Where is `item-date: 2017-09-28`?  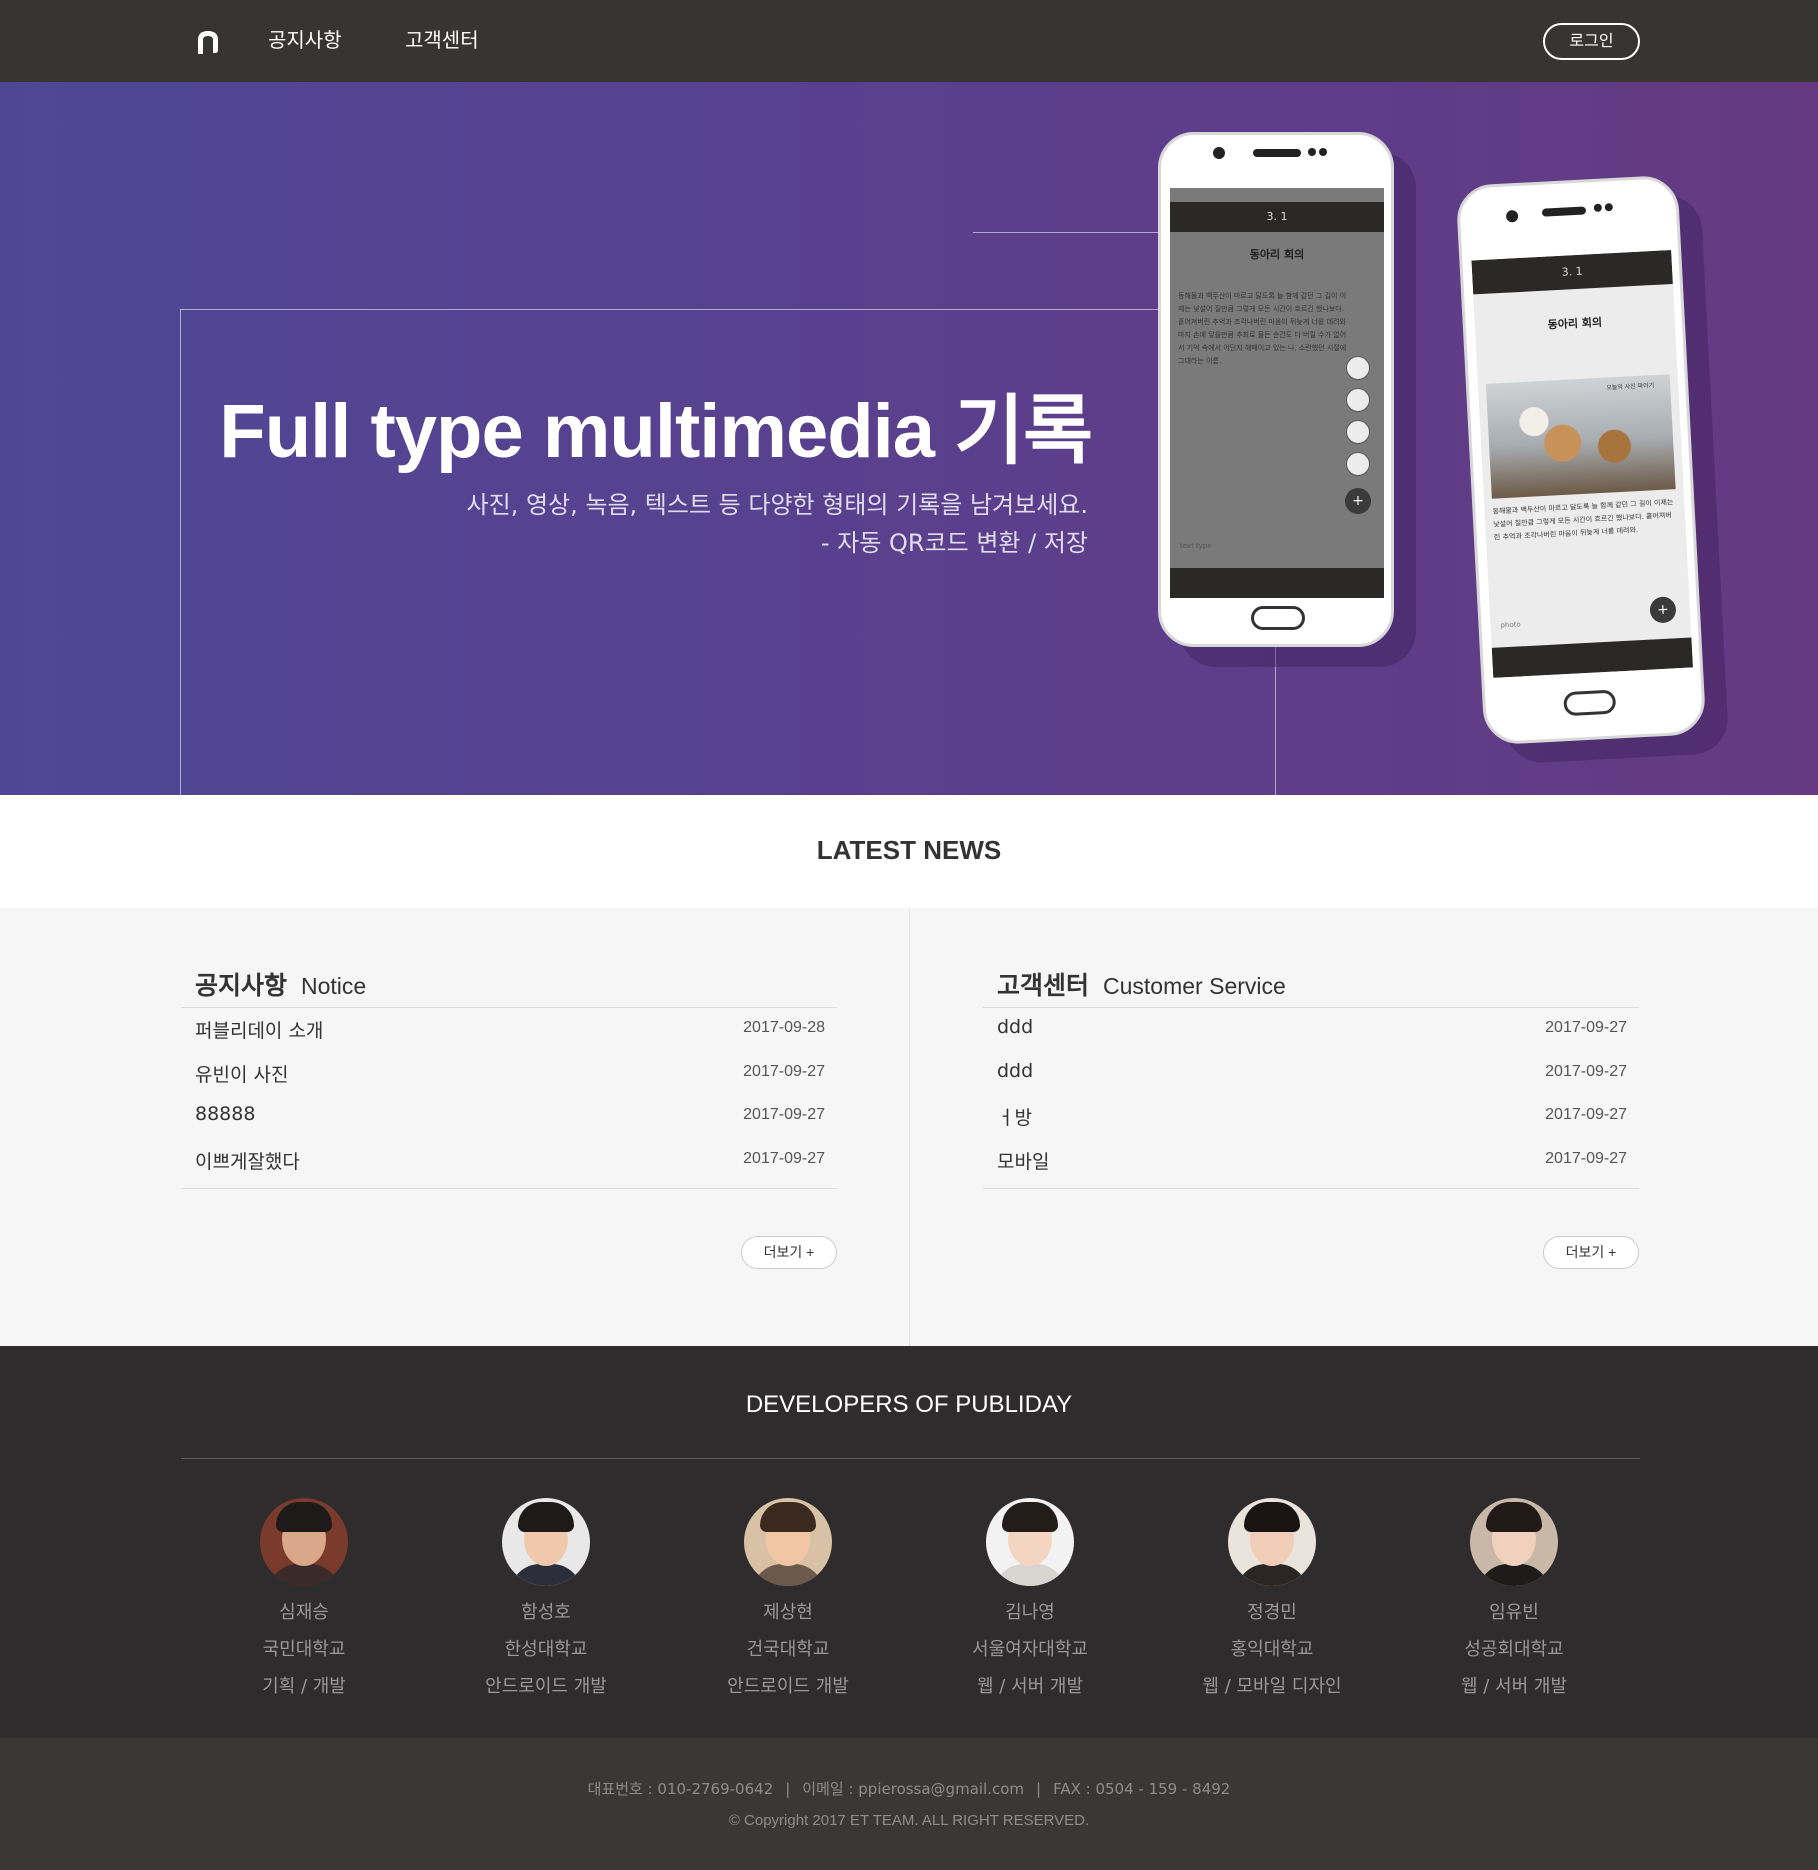 item-date: 2017-09-28 is located at coordinates (784, 1027).